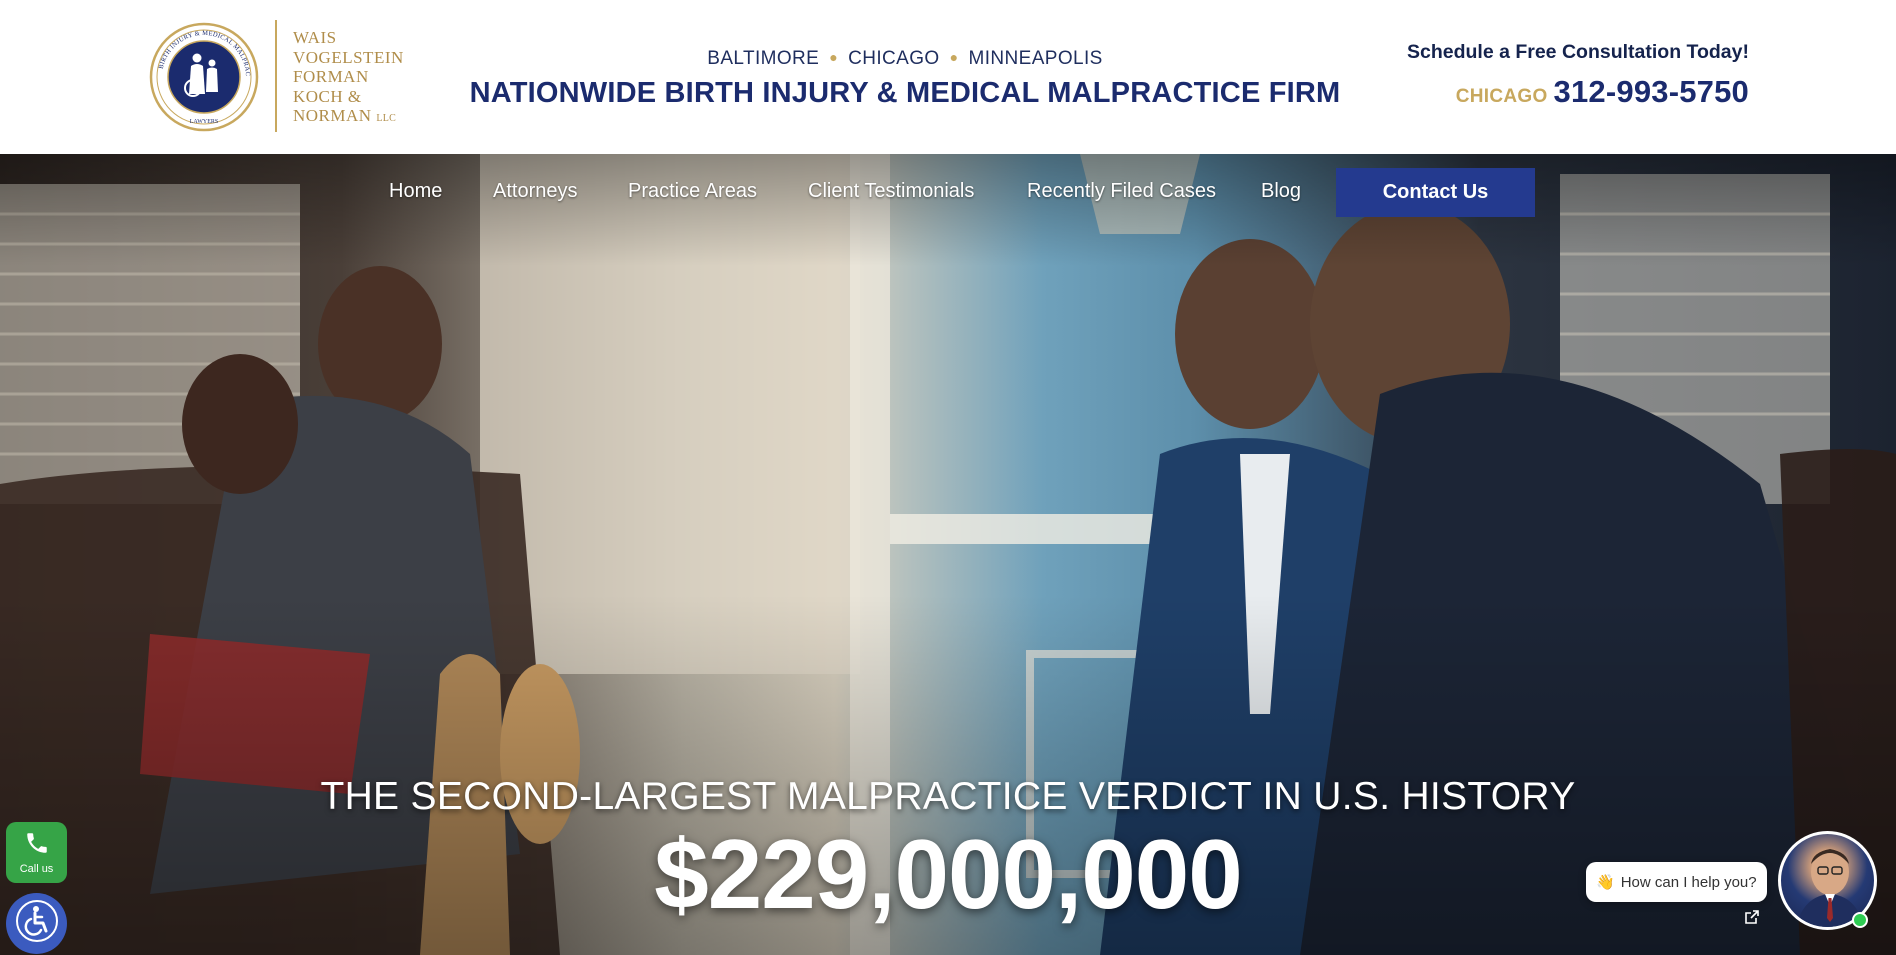 This screenshot has width=1896, height=955. I want to click on wheelchair-icon, so click(37, 923).